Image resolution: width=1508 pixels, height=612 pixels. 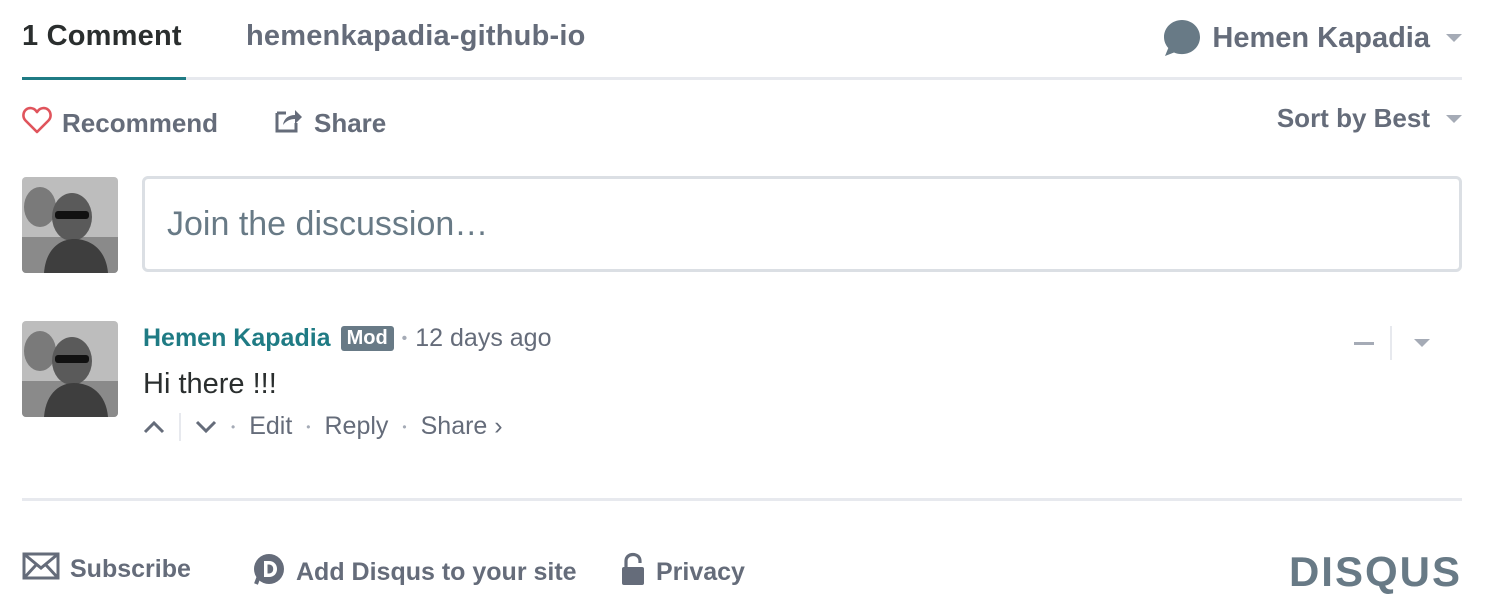 I want to click on comment-header: Hemen Kapadia Mod • 12 days ago, so click(x=347, y=338).